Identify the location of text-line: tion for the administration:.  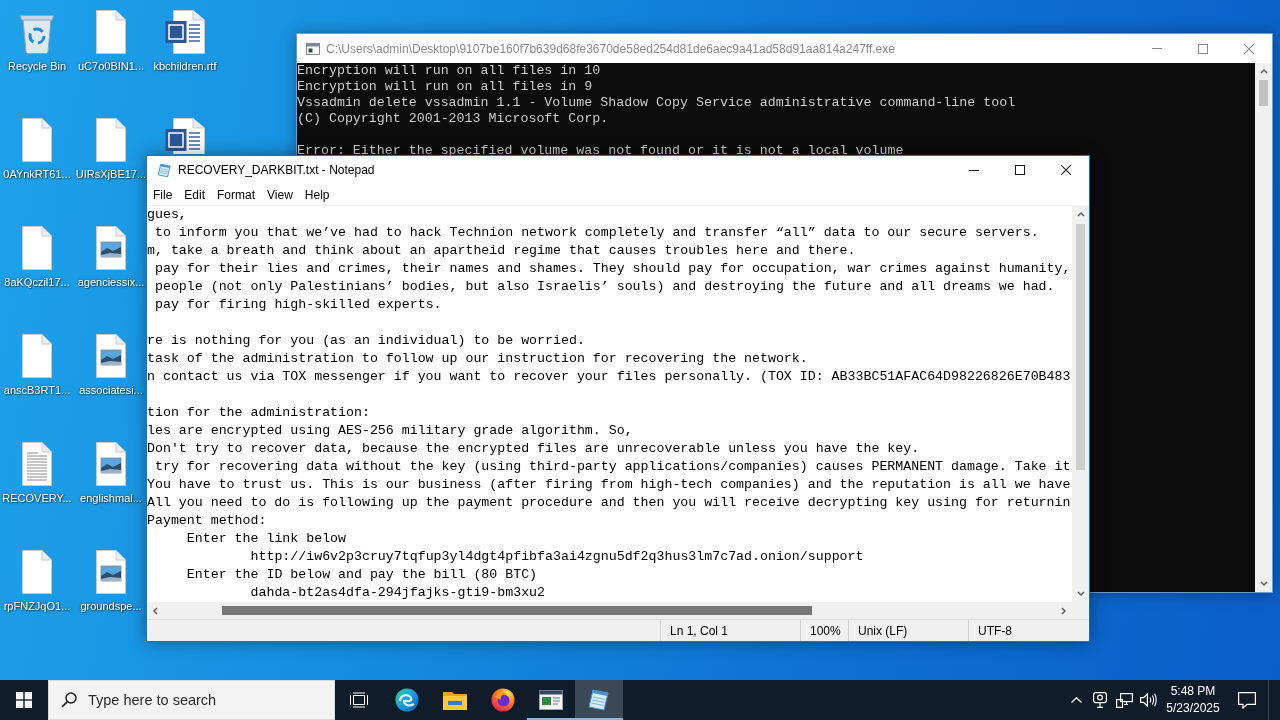
(258, 413).